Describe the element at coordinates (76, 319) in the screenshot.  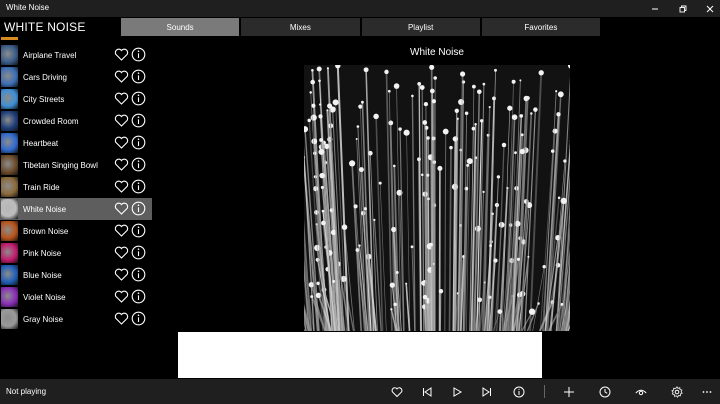
I see `sound-item: Gray Noise` at that location.